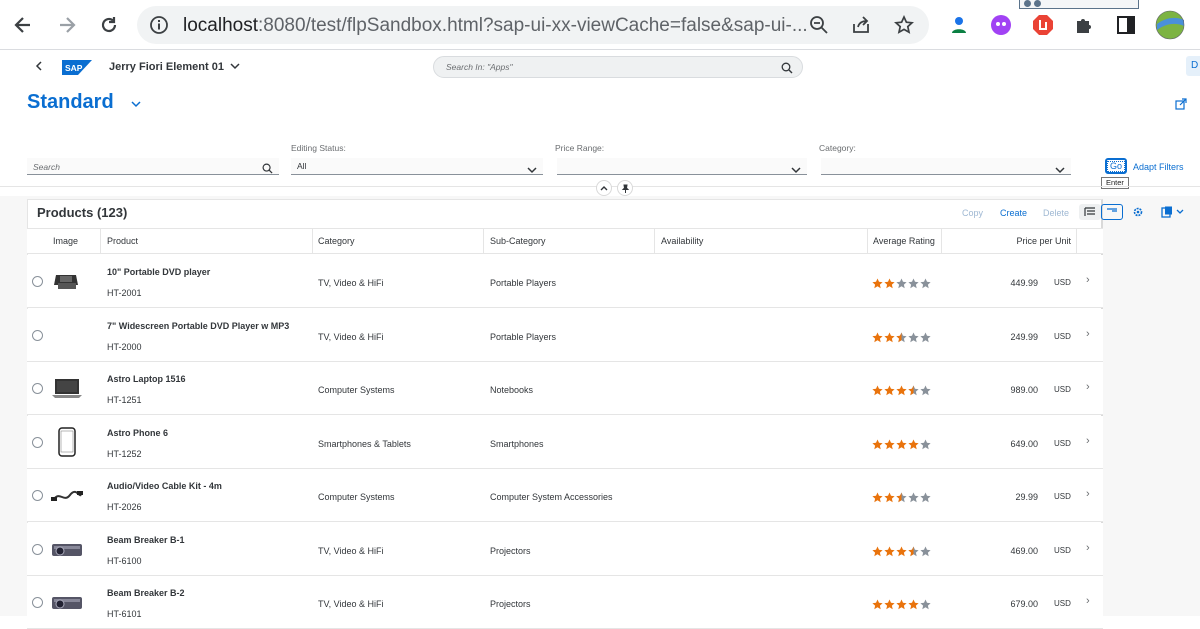 This screenshot has width=1200, height=629. What do you see at coordinates (124, 453) in the screenshot?
I see `product-id: HT-1252` at bounding box center [124, 453].